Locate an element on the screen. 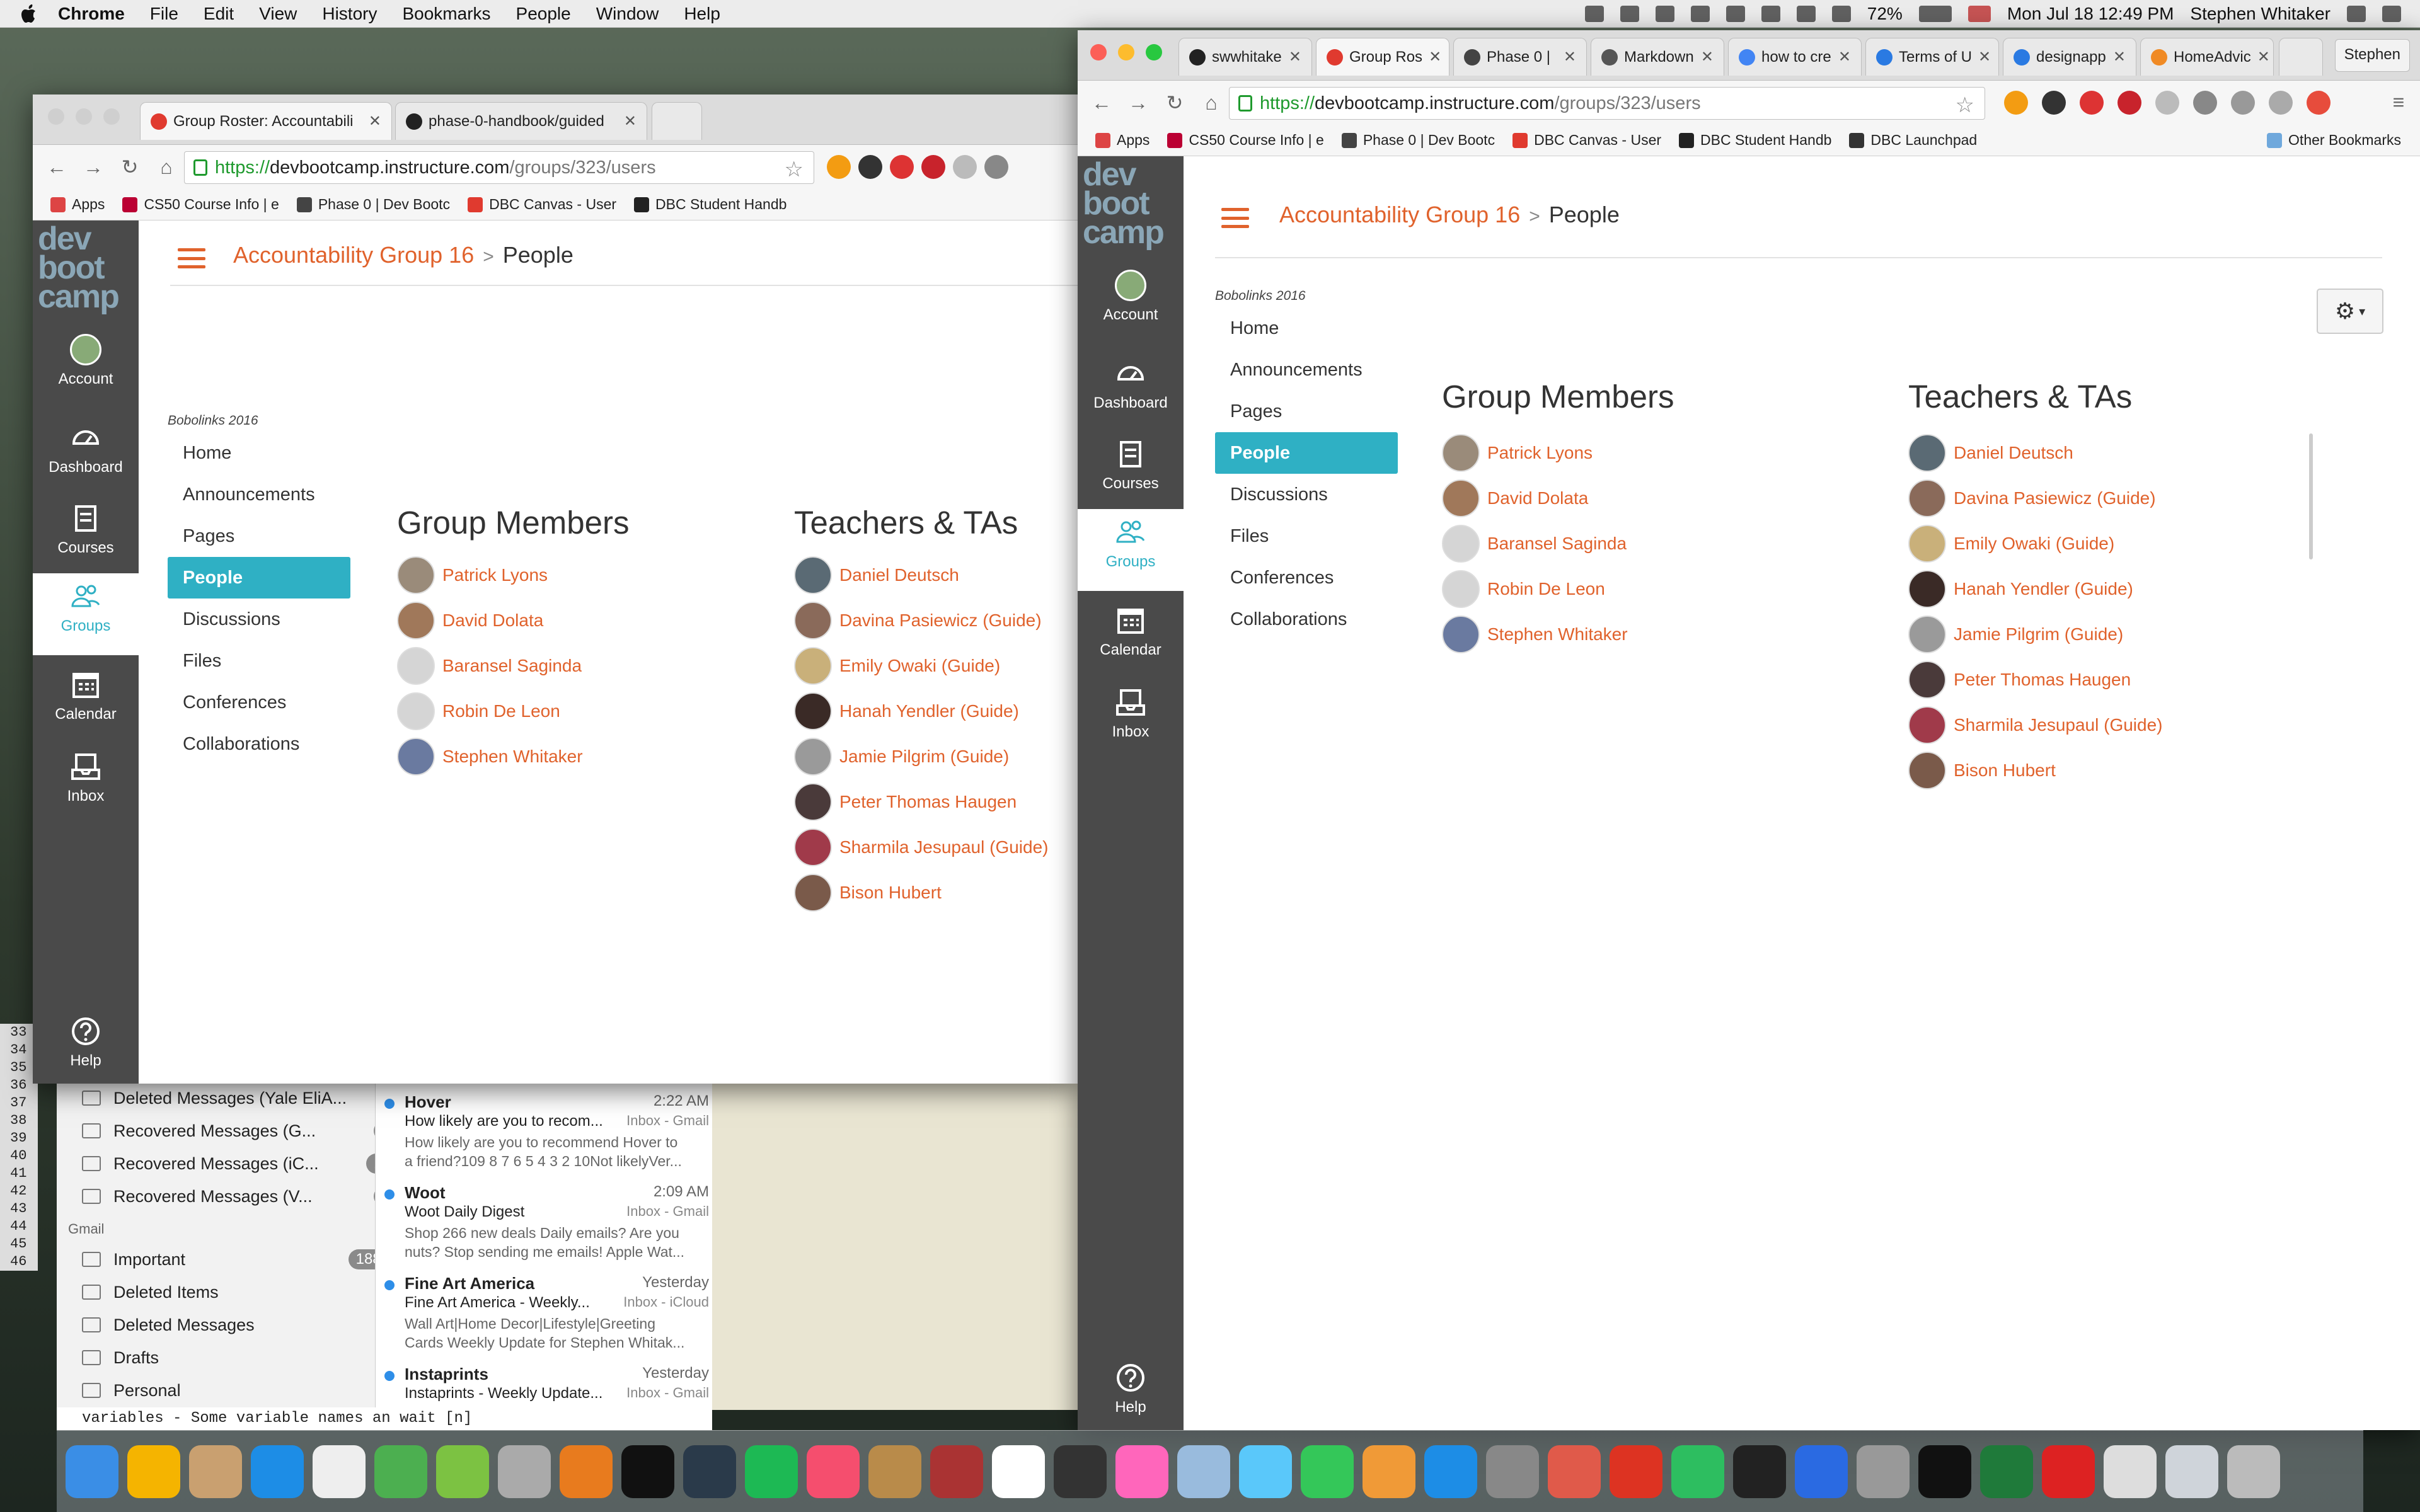 This screenshot has height=1512, width=2420. sketchup-icon is located at coordinates (1636, 1471).